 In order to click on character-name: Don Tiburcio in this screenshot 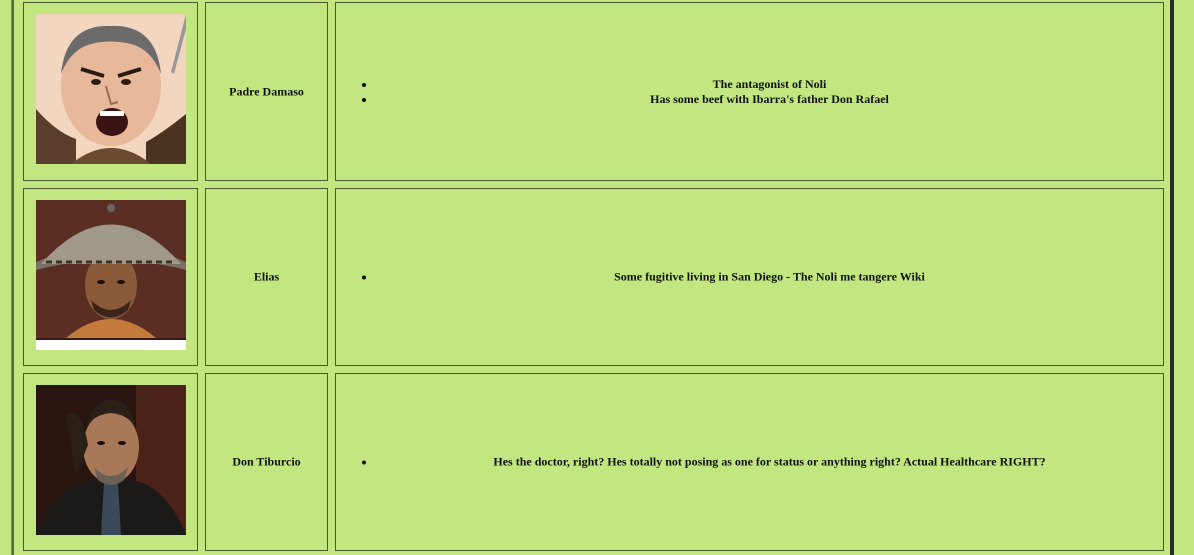, I will do `click(266, 461)`.